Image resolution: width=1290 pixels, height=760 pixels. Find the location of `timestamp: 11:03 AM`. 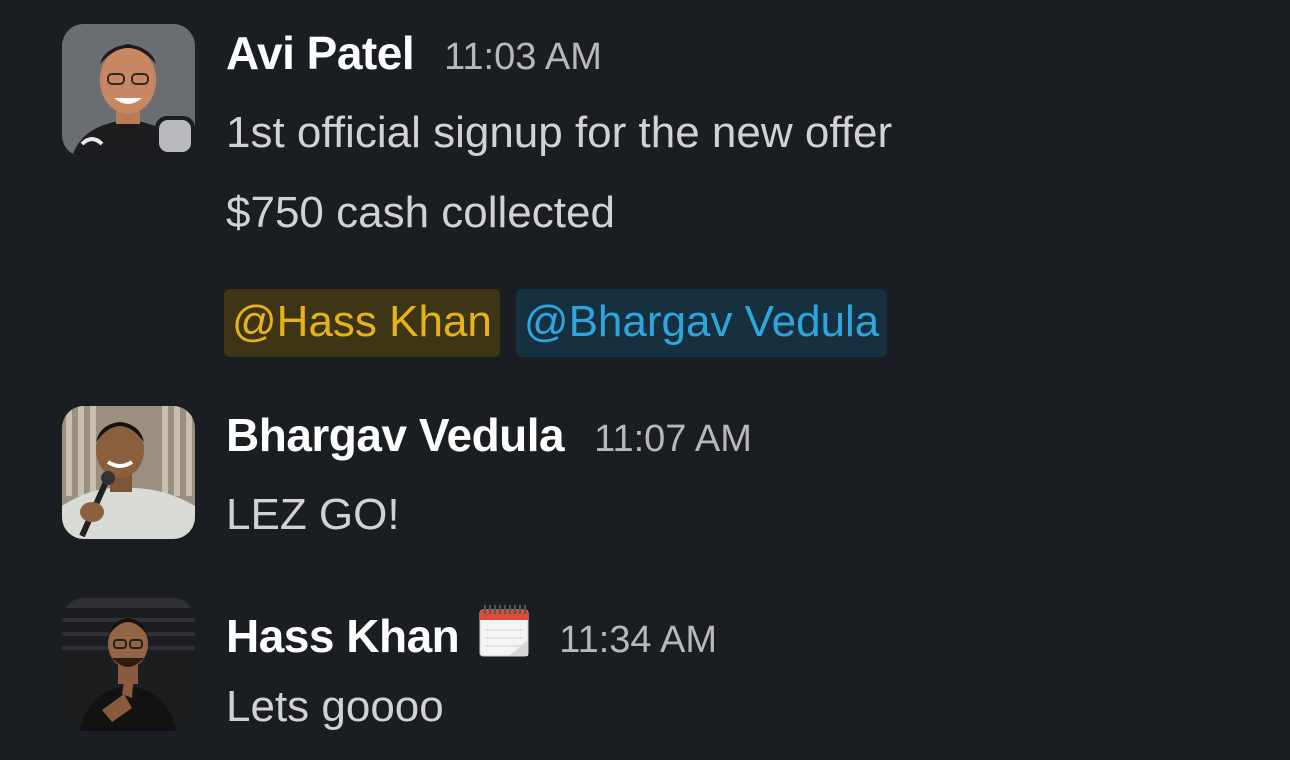

timestamp: 11:03 AM is located at coordinates (523, 57).